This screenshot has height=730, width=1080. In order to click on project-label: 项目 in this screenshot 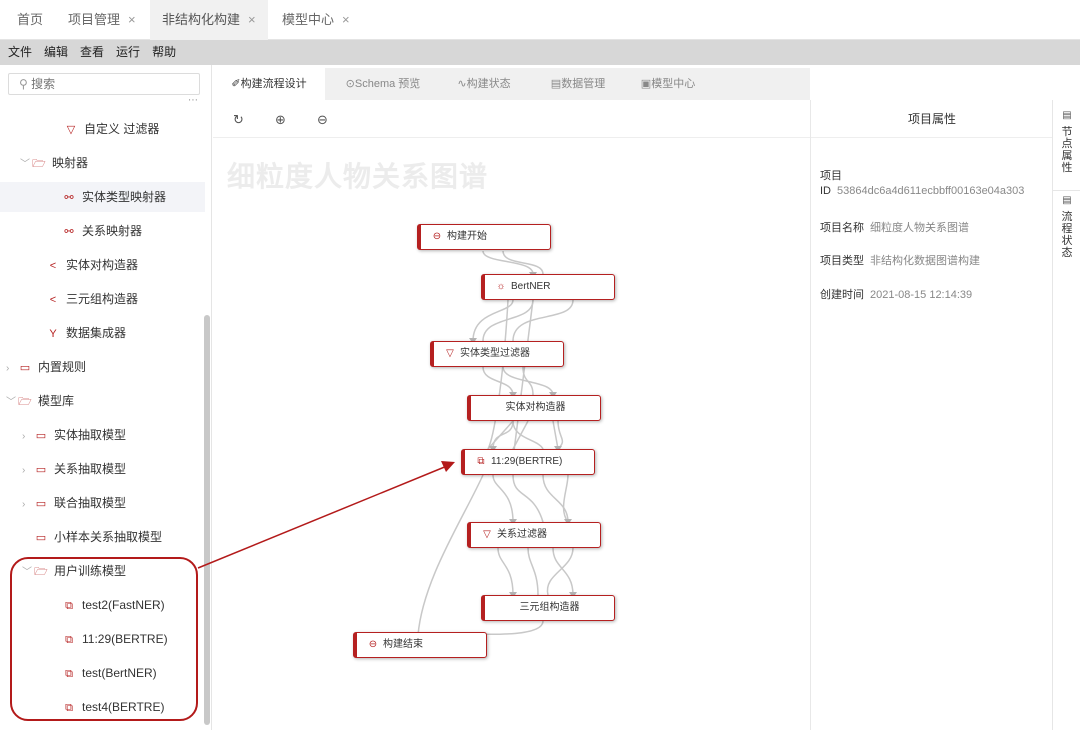, I will do `click(831, 176)`.